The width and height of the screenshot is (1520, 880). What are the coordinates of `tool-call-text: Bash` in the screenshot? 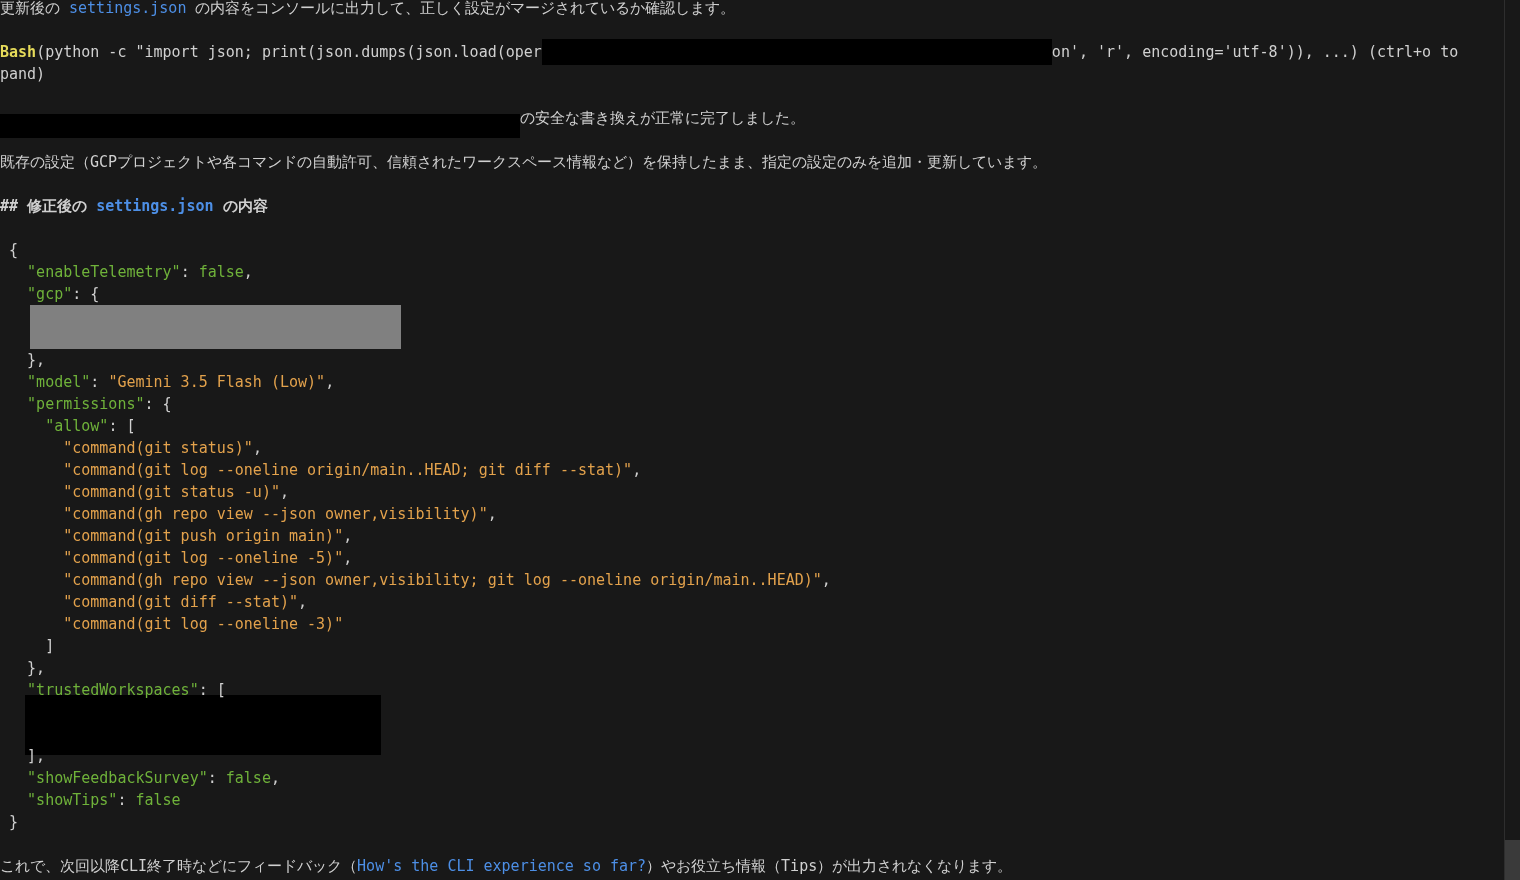 It's located at (18, 52).